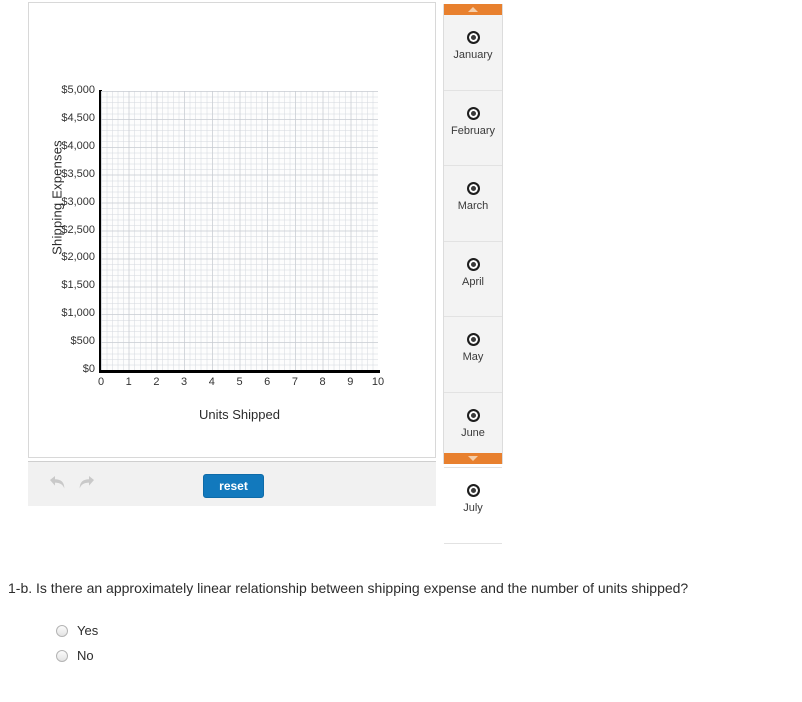 Image resolution: width=802 pixels, height=702 pixels. I want to click on month-item-label: June, so click(473, 432).